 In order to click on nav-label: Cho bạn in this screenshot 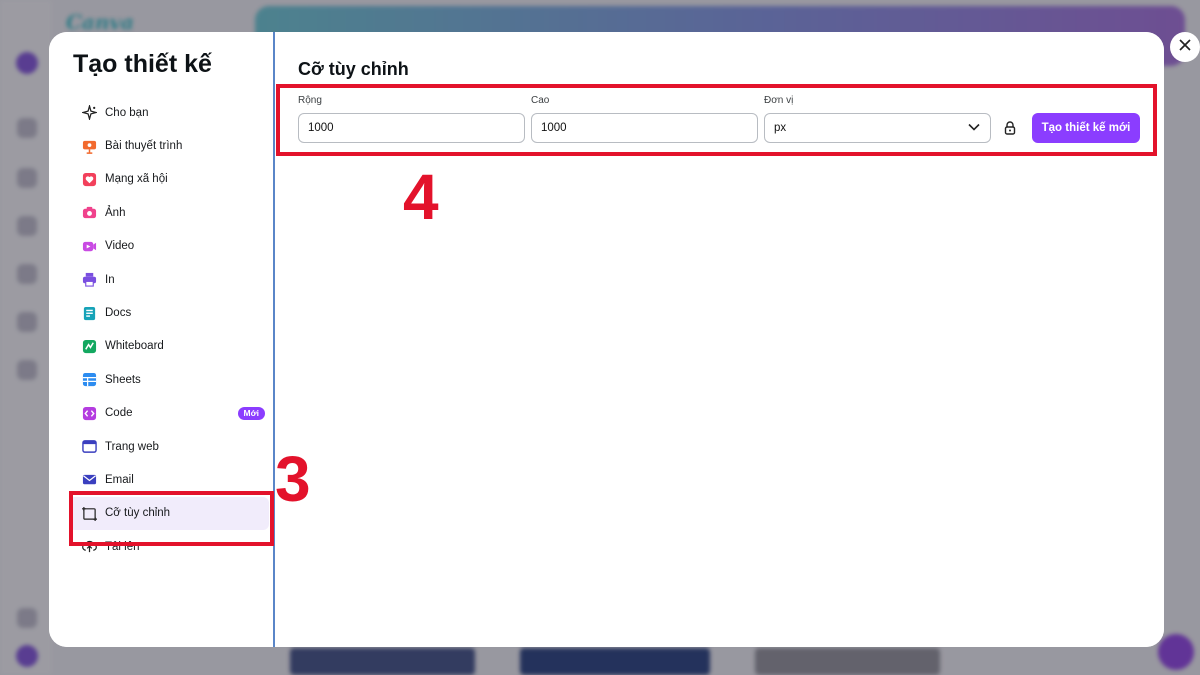, I will do `click(127, 112)`.